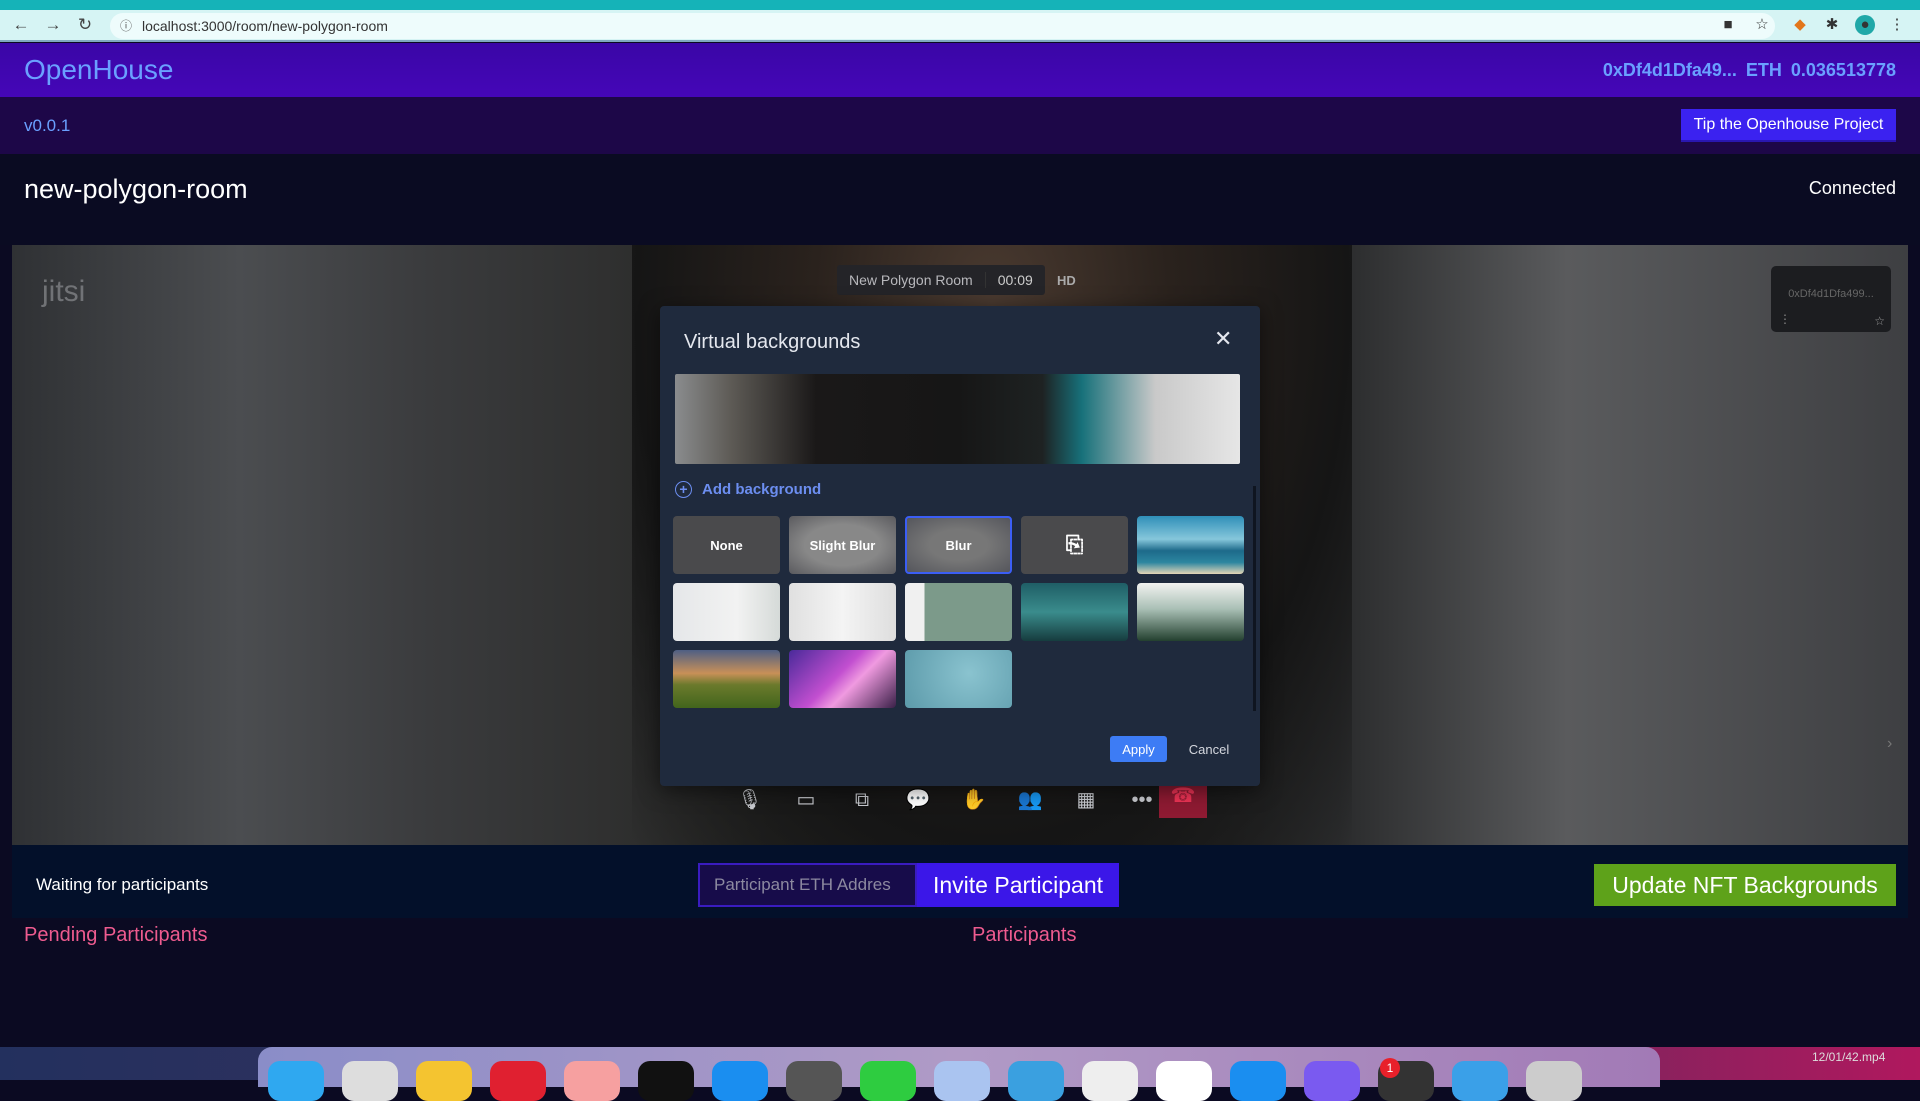 The height and width of the screenshot is (1101, 1920). Describe the element at coordinates (960, 199) in the screenshot. I see `room-bar: new-polygon-room Connected` at that location.